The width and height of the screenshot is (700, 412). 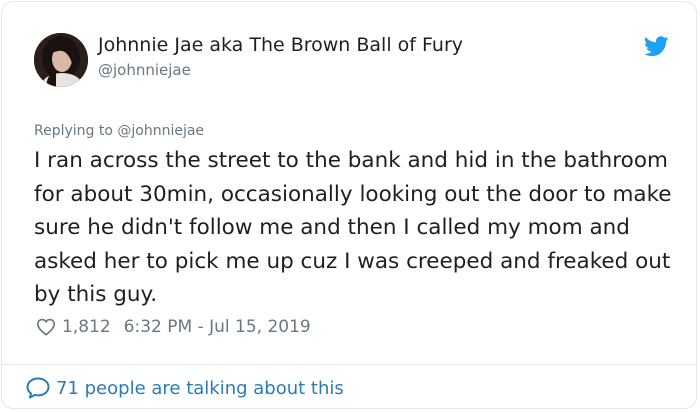 I want to click on avatar-photo, so click(x=61, y=60).